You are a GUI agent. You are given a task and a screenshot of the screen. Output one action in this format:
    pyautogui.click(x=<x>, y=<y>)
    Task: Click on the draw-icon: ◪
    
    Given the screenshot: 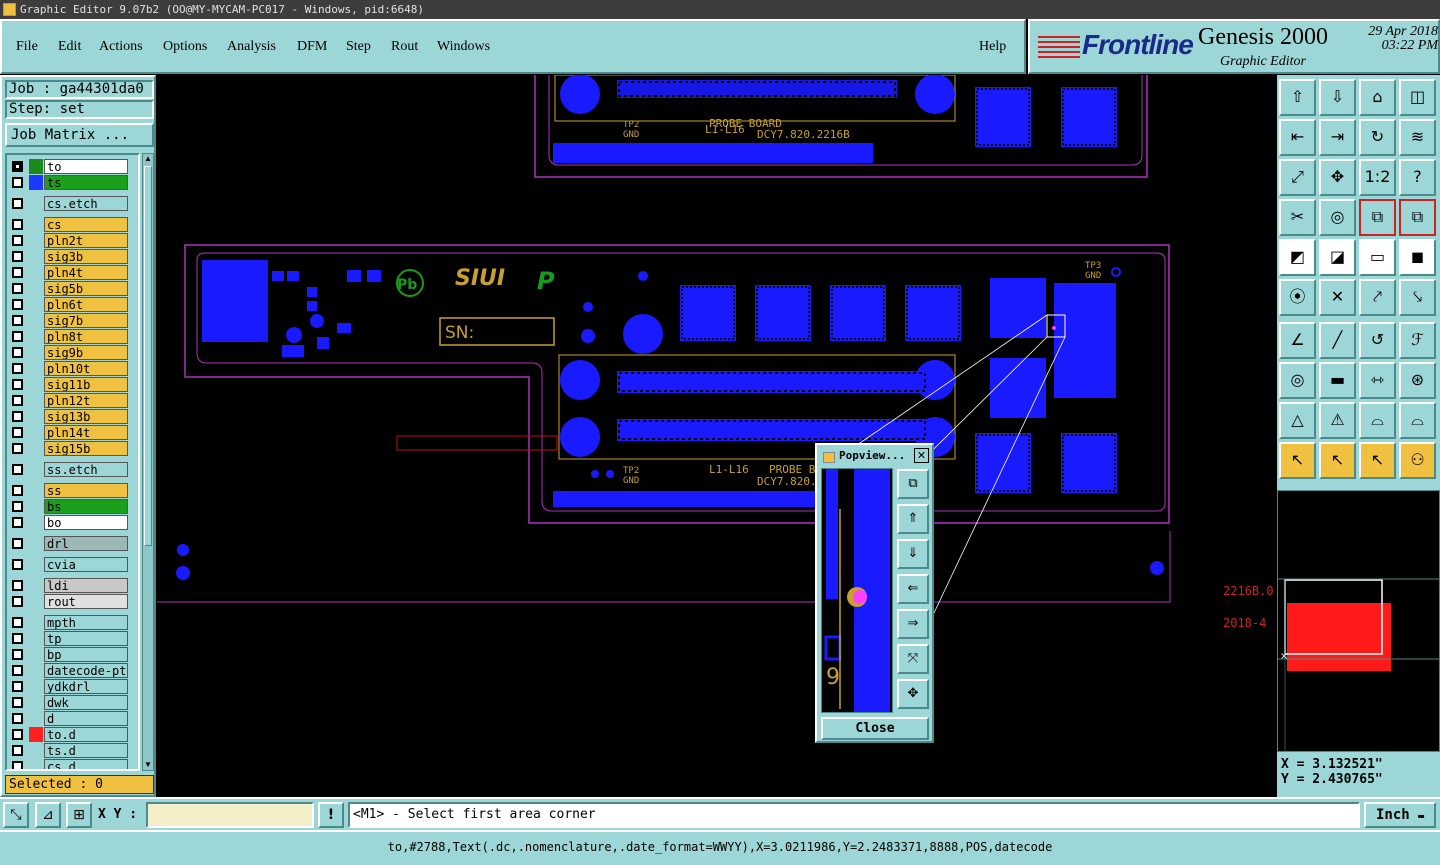 What is the action you would take?
    pyautogui.click(x=1337, y=257)
    